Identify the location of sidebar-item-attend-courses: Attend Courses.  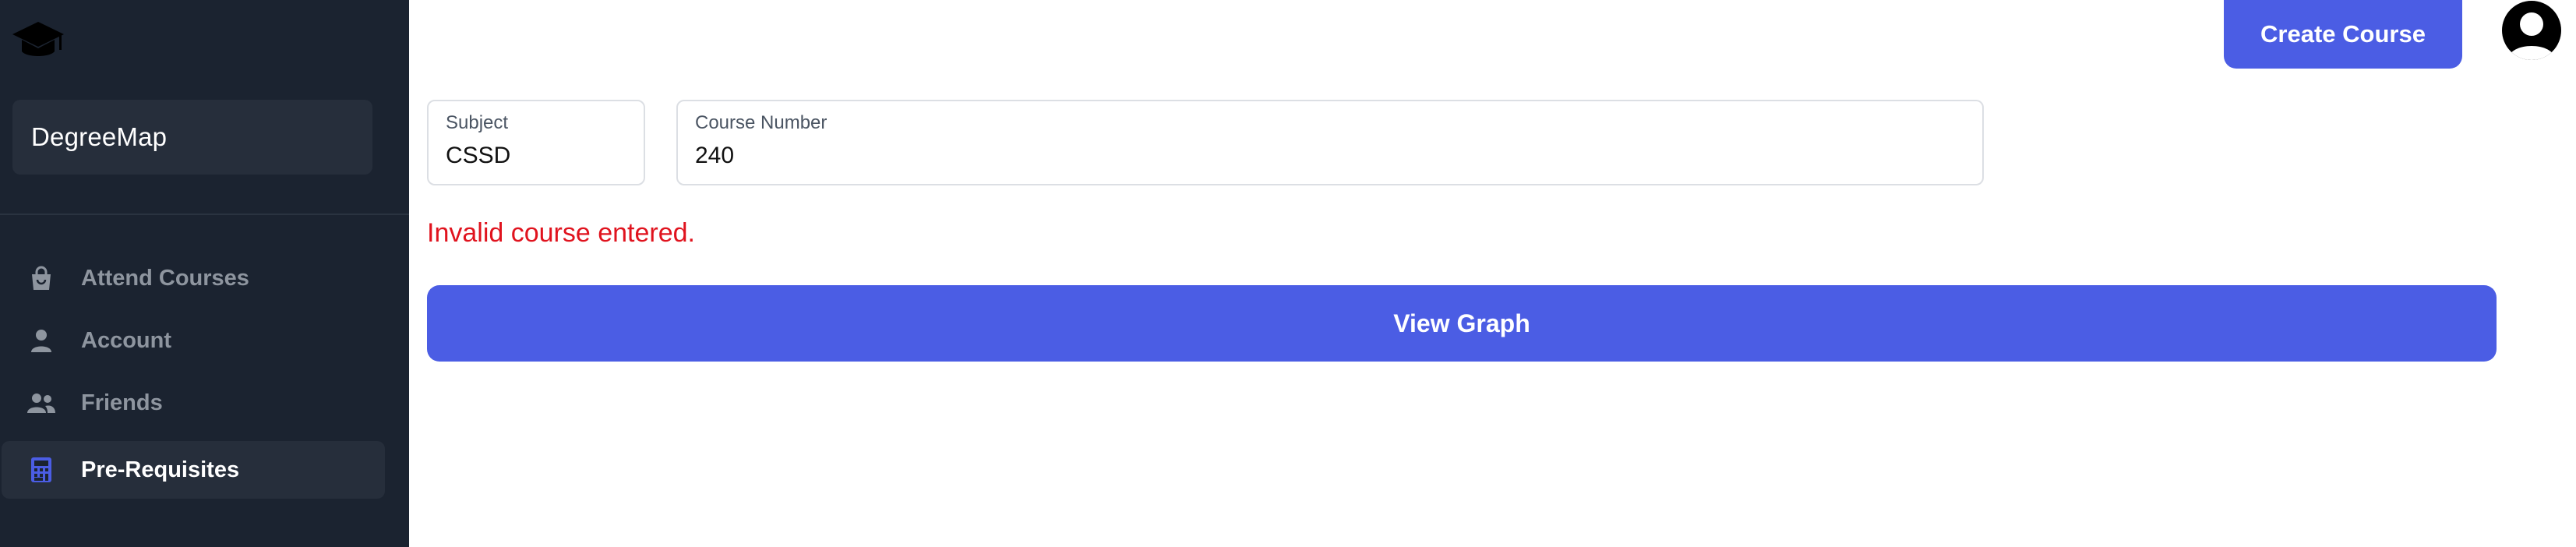
(193, 278).